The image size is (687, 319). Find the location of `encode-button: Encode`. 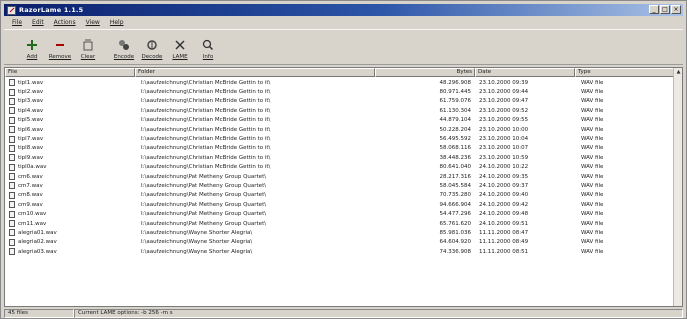

encode-button: Encode is located at coordinates (124, 49).